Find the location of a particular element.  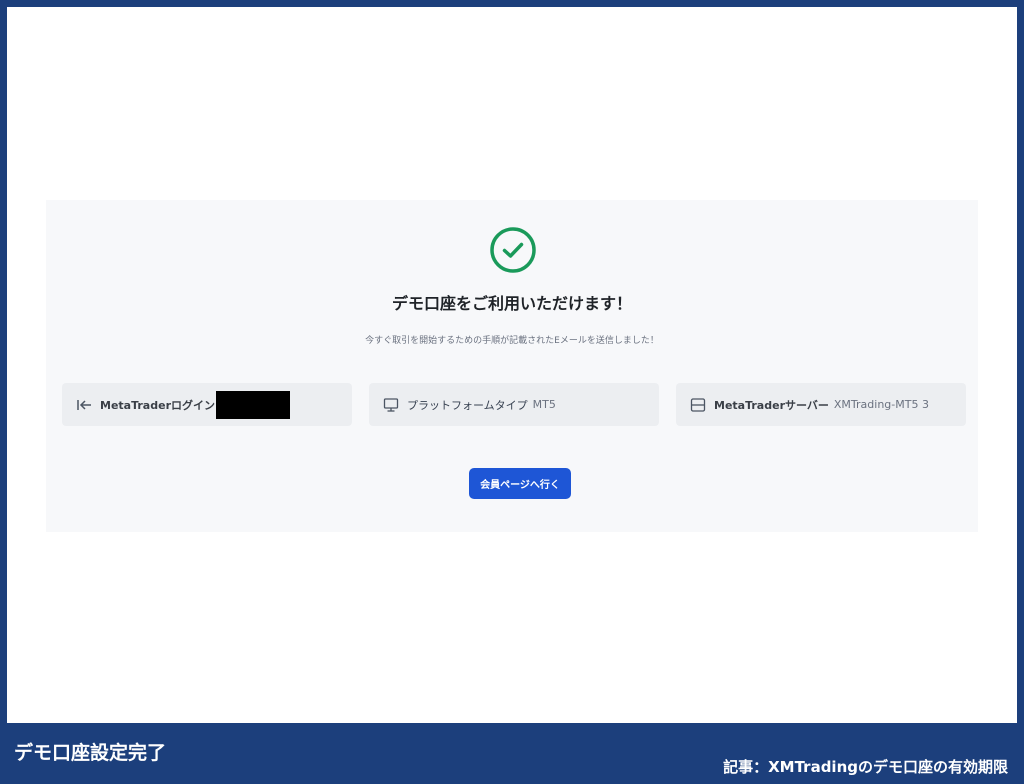

server-value: XMTrading-MT5 3 is located at coordinates (881, 404).